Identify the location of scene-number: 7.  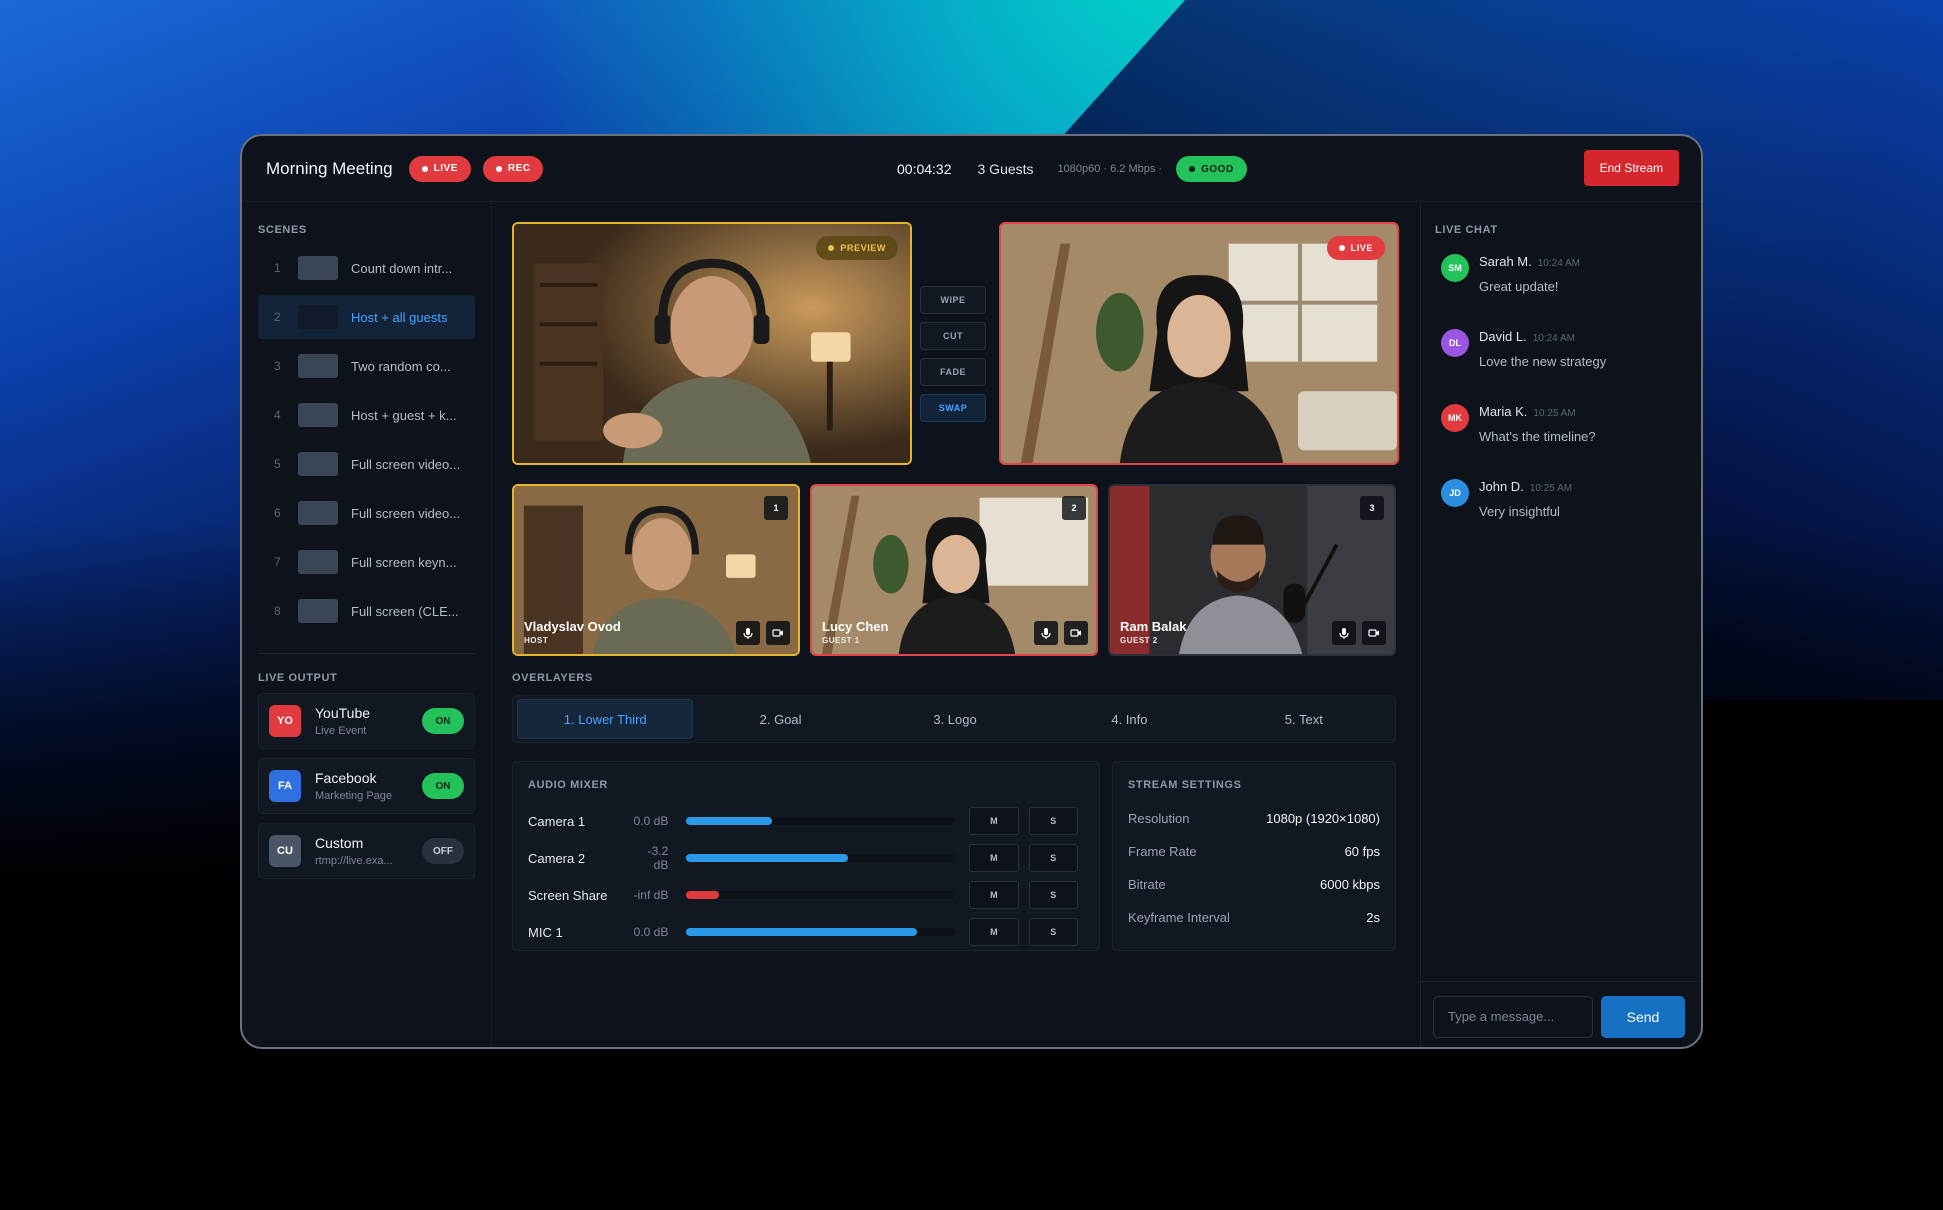
(277, 562).